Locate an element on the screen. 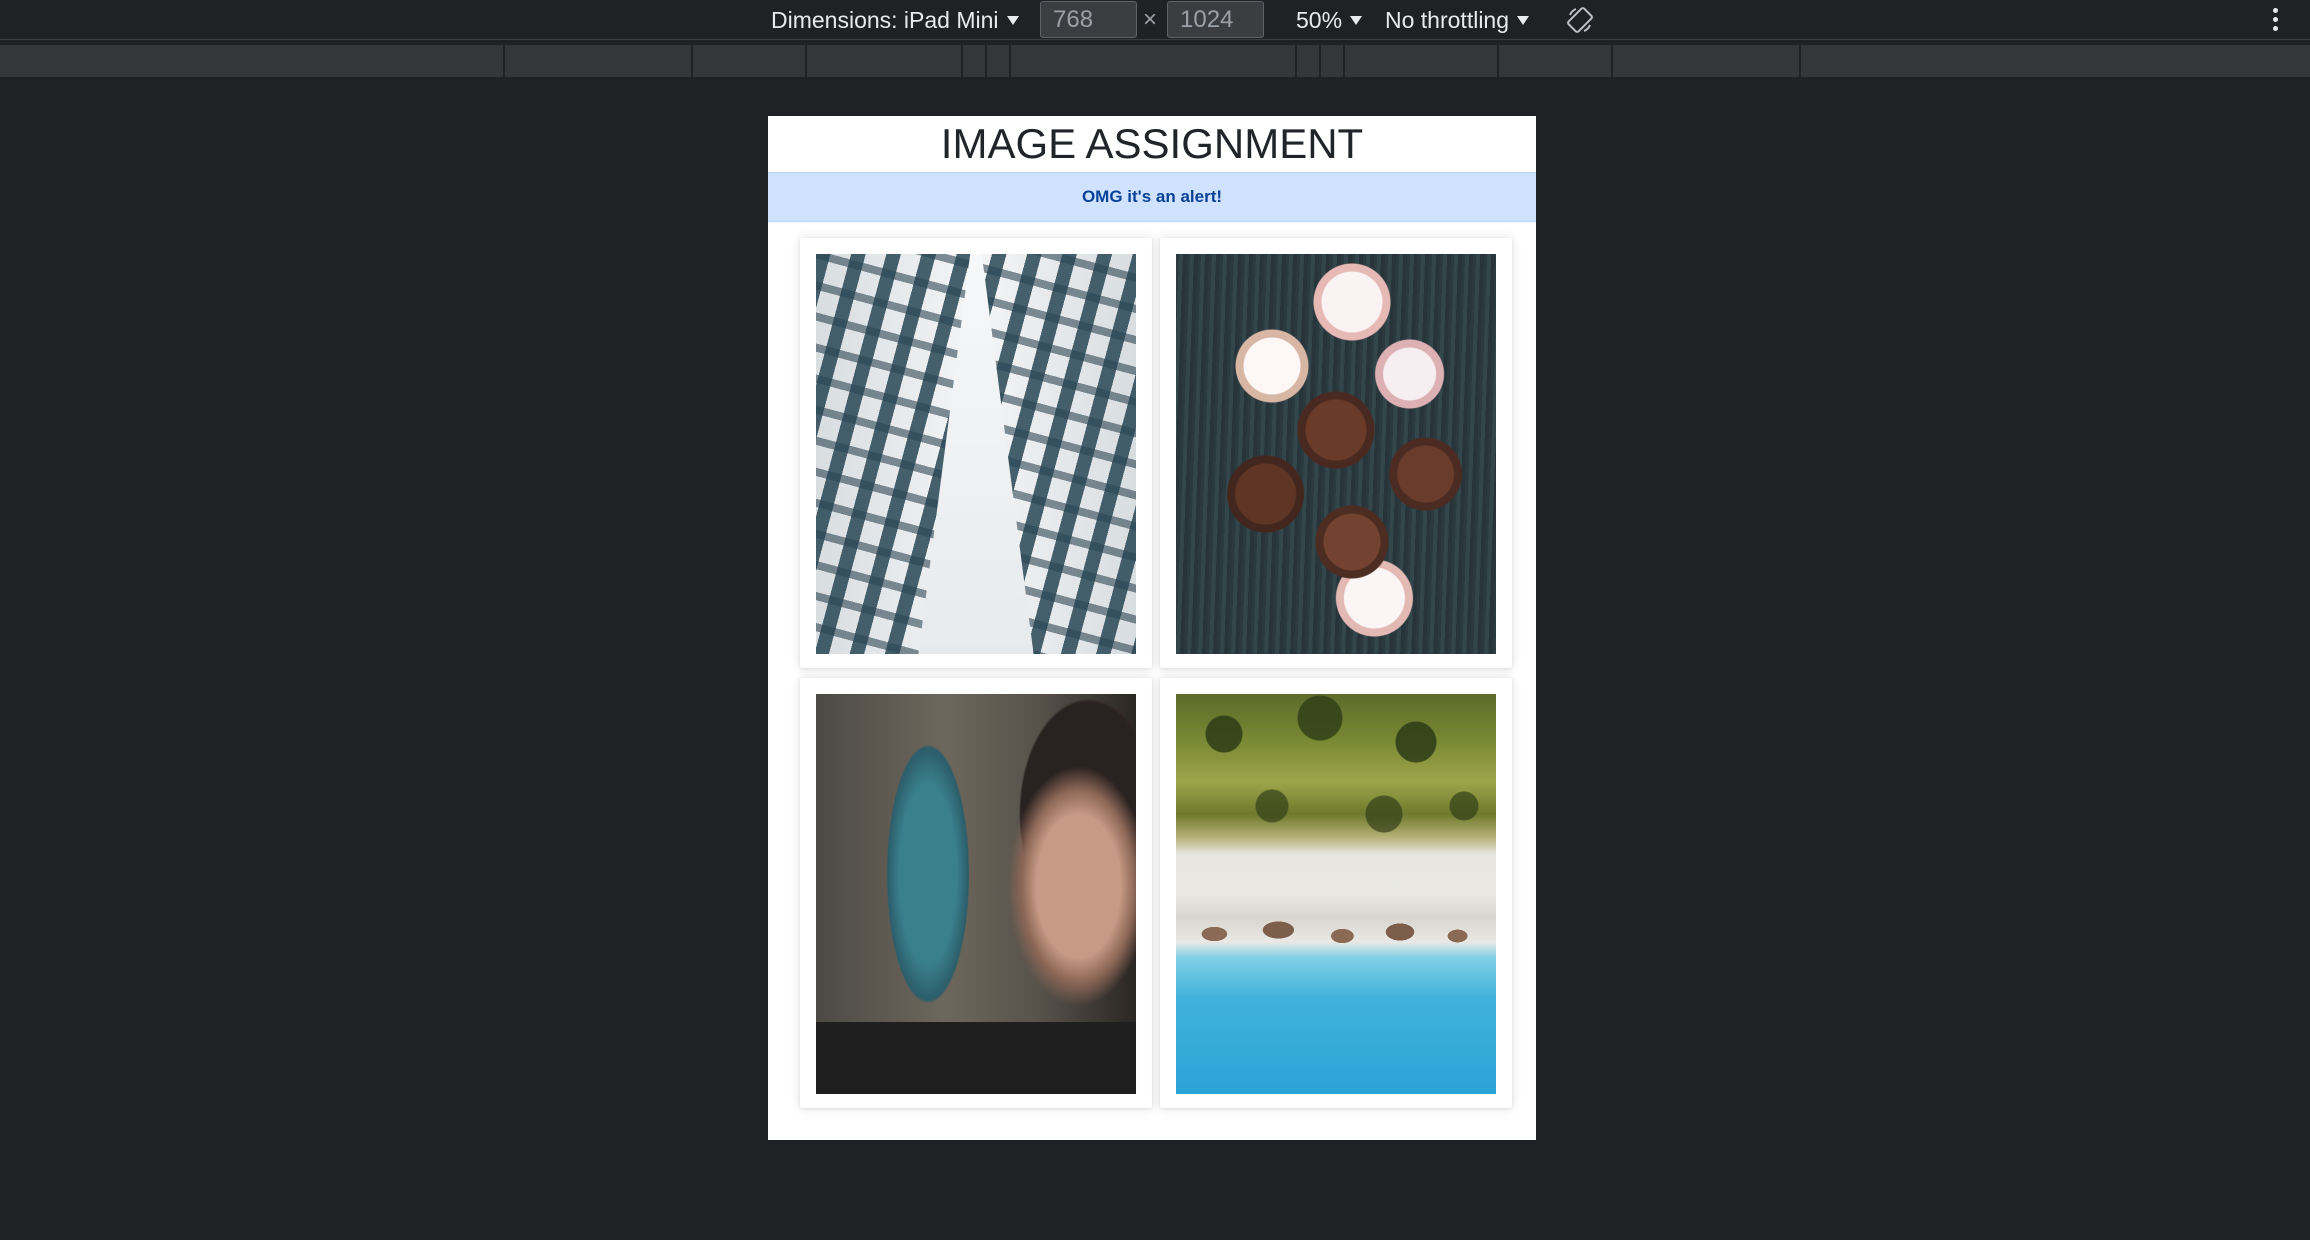 Image resolution: width=2310 pixels, height=1240 pixels. more-options-icon is located at coordinates (2275, 20).